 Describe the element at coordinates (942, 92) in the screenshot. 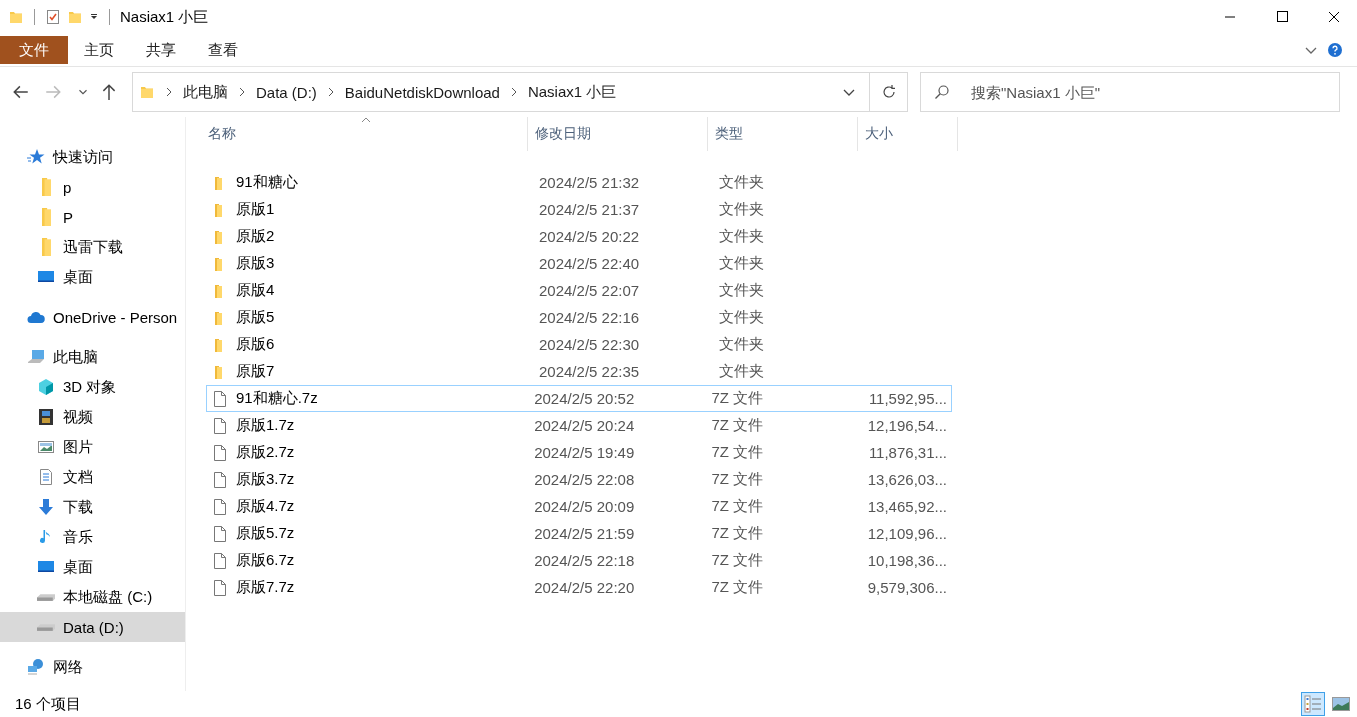

I see `search-icon` at that location.